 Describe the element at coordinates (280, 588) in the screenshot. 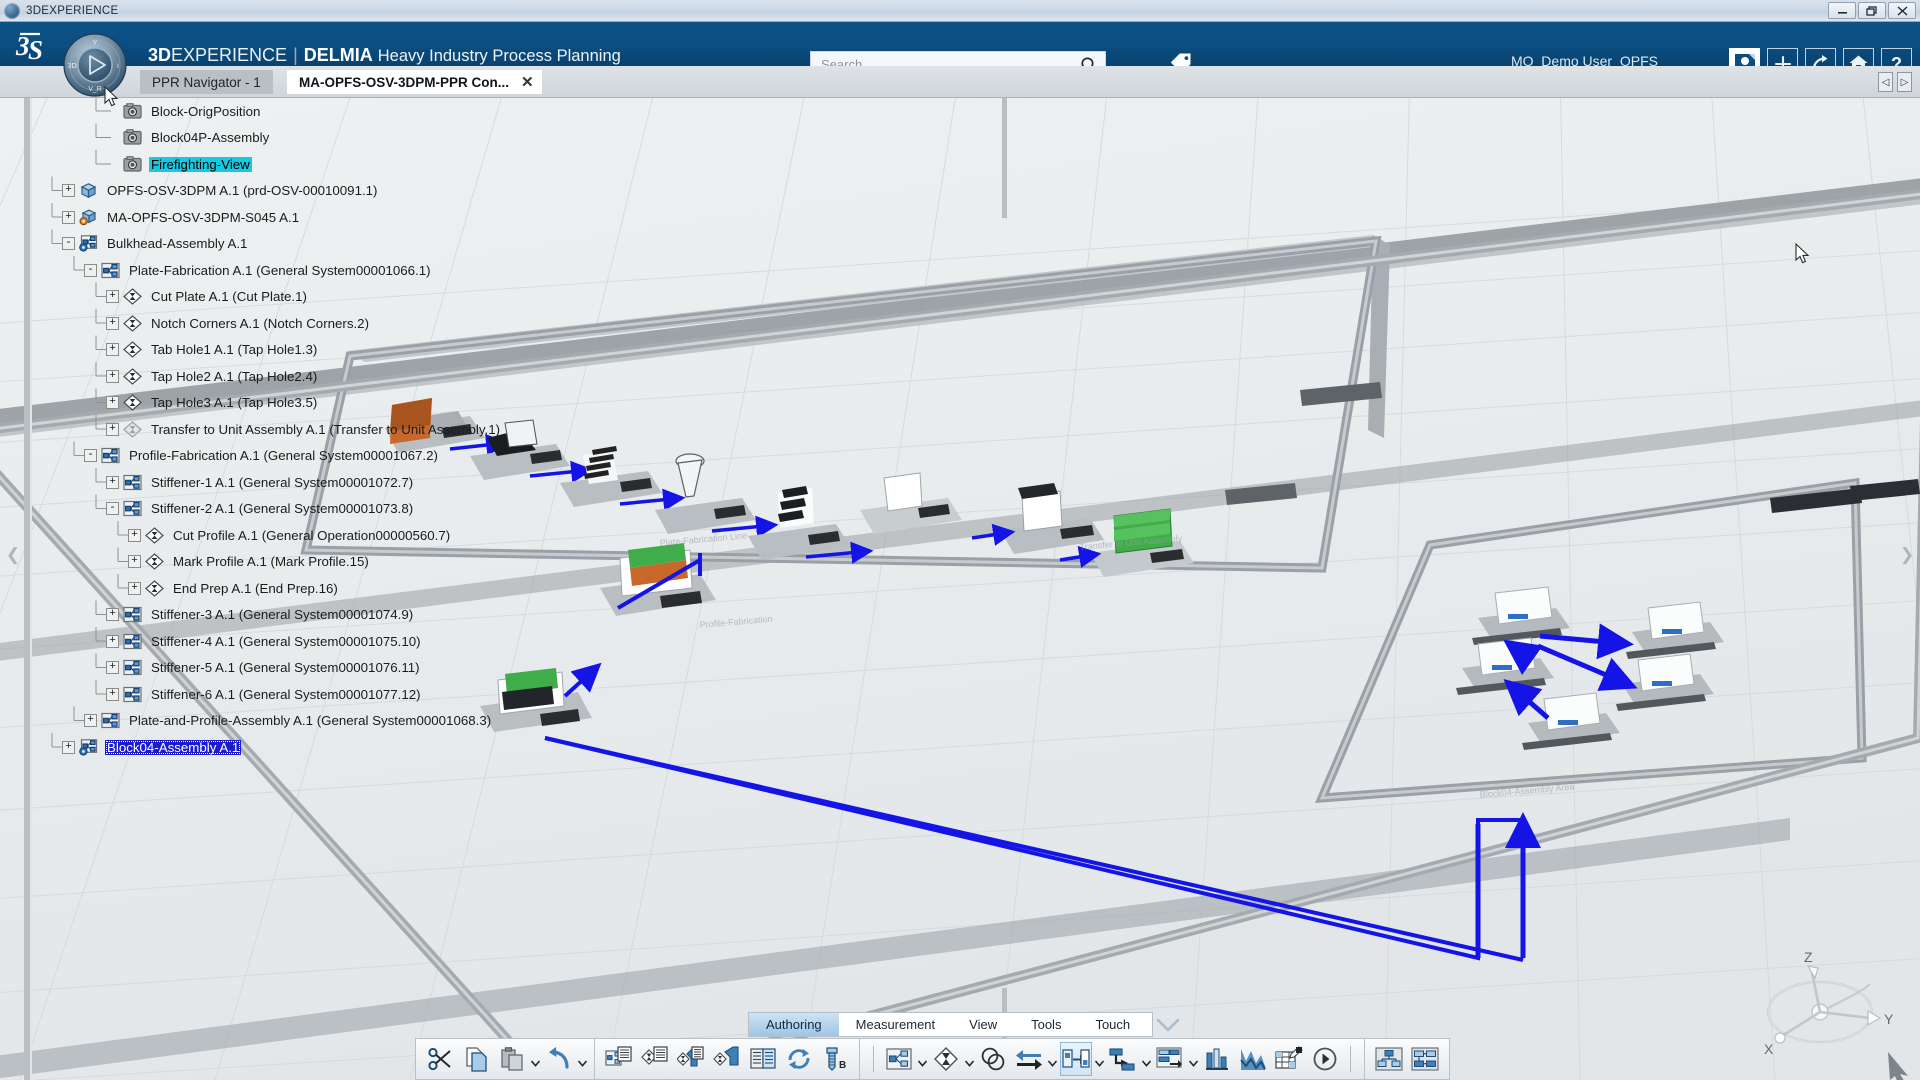

I see `tree-node: + End Prep A.1 (End Prep.16)` at that location.